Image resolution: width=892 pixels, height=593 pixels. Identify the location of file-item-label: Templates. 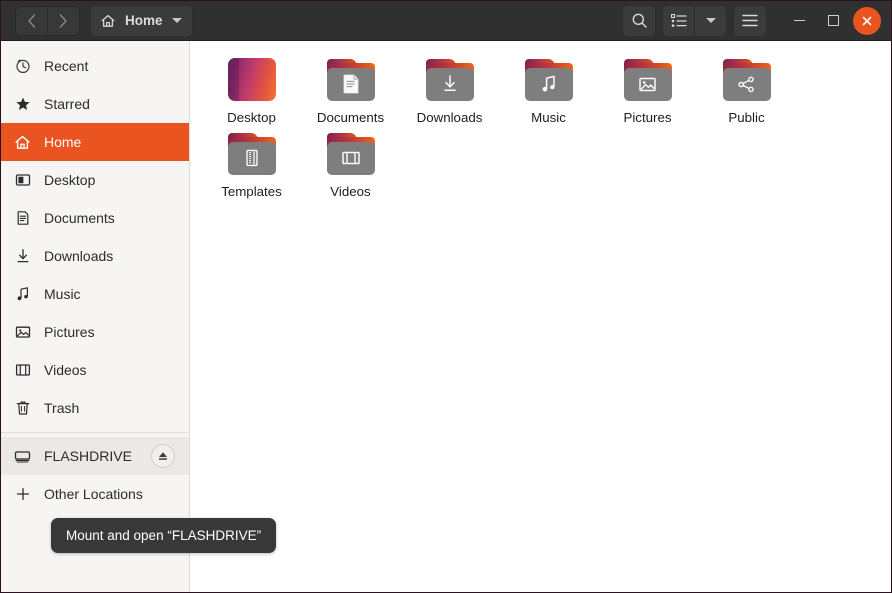
(251, 191).